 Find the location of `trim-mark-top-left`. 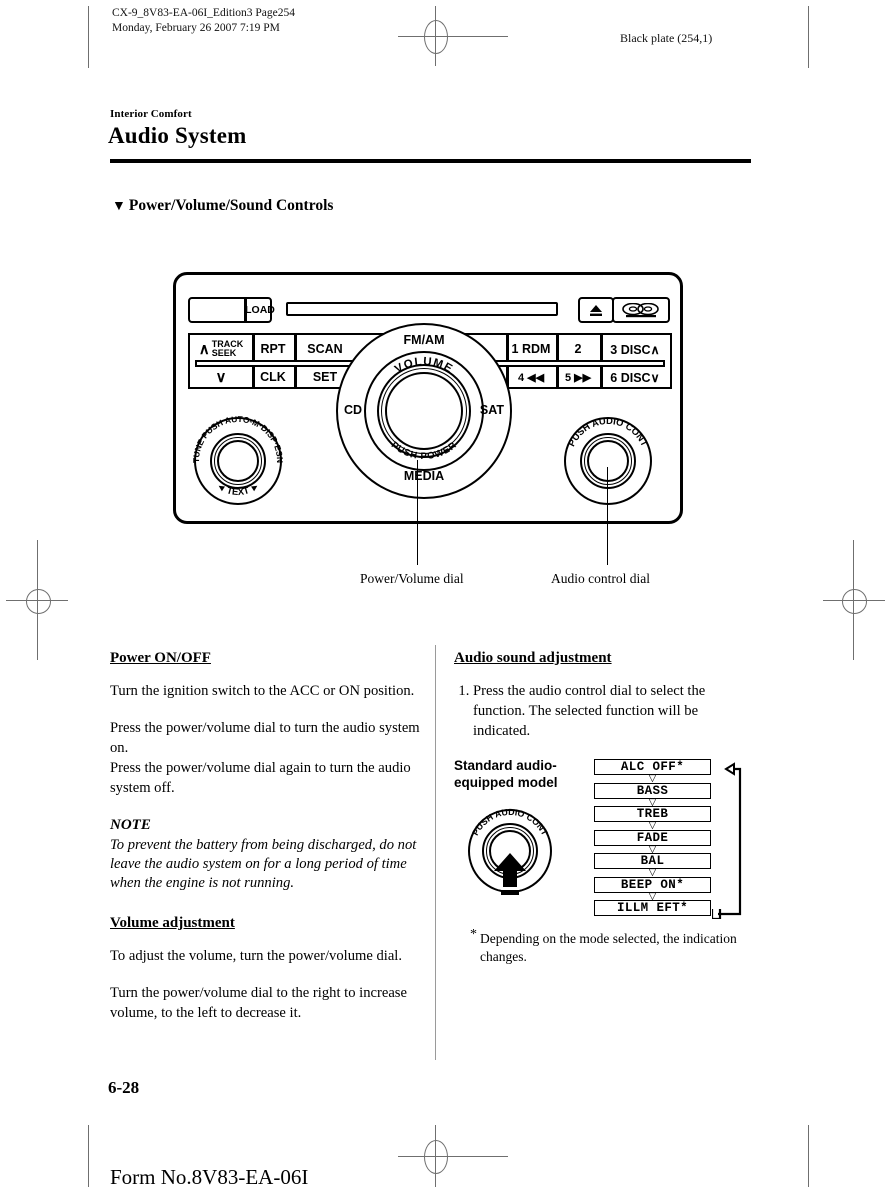

trim-mark-top-left is located at coordinates (88, 37).